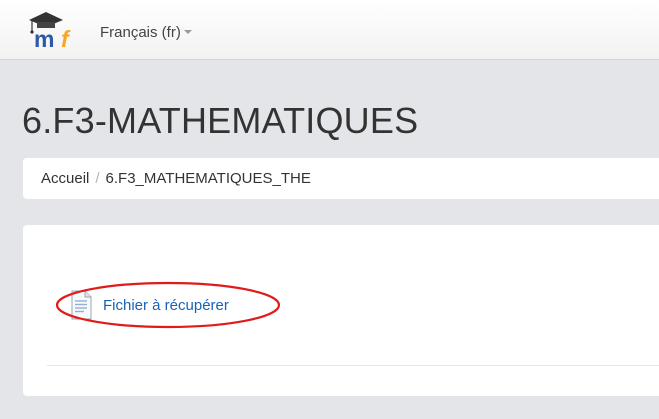  I want to click on section-divider, so click(353, 365).